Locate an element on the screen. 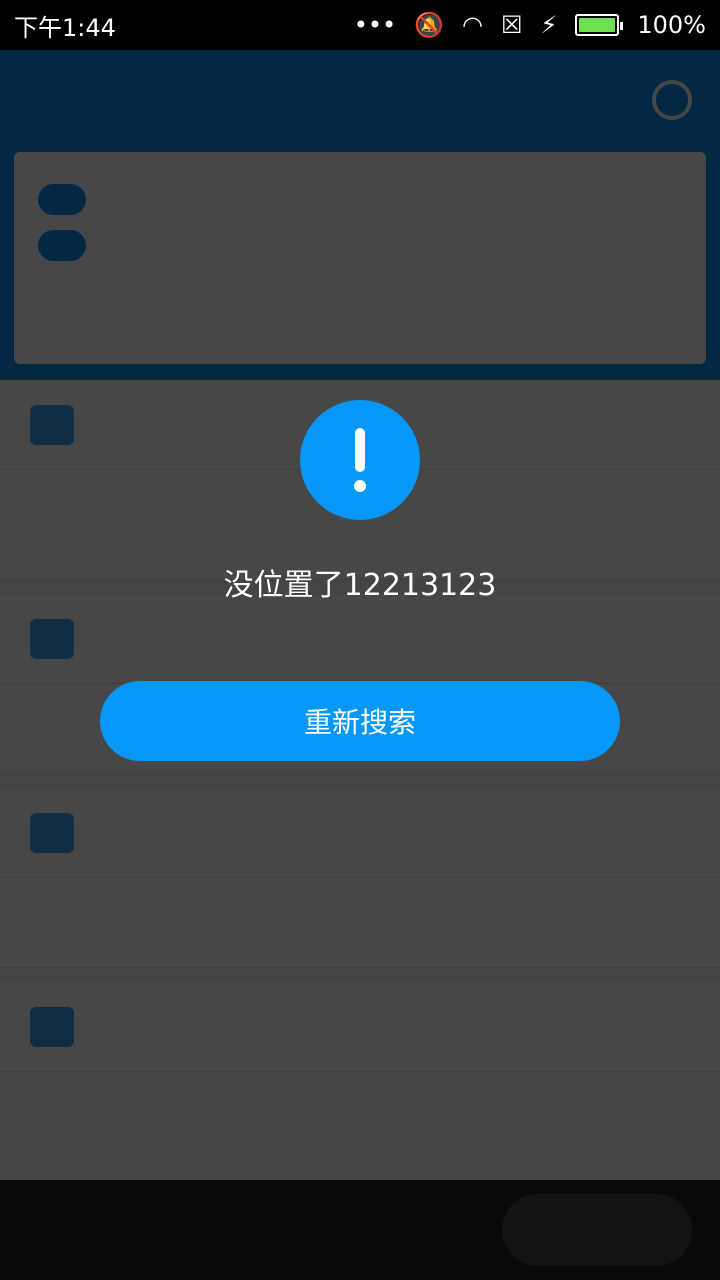 This screenshot has width=720, height=1280. exclamation-icon is located at coordinates (360, 460).